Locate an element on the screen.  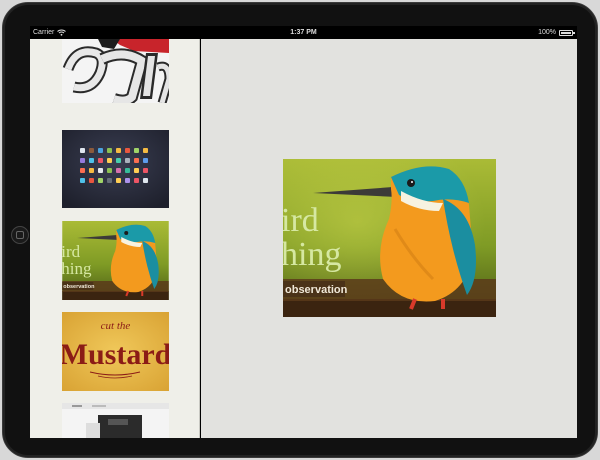
kingfisher-artwork: ird hing observation is located at coordinates (115, 260).